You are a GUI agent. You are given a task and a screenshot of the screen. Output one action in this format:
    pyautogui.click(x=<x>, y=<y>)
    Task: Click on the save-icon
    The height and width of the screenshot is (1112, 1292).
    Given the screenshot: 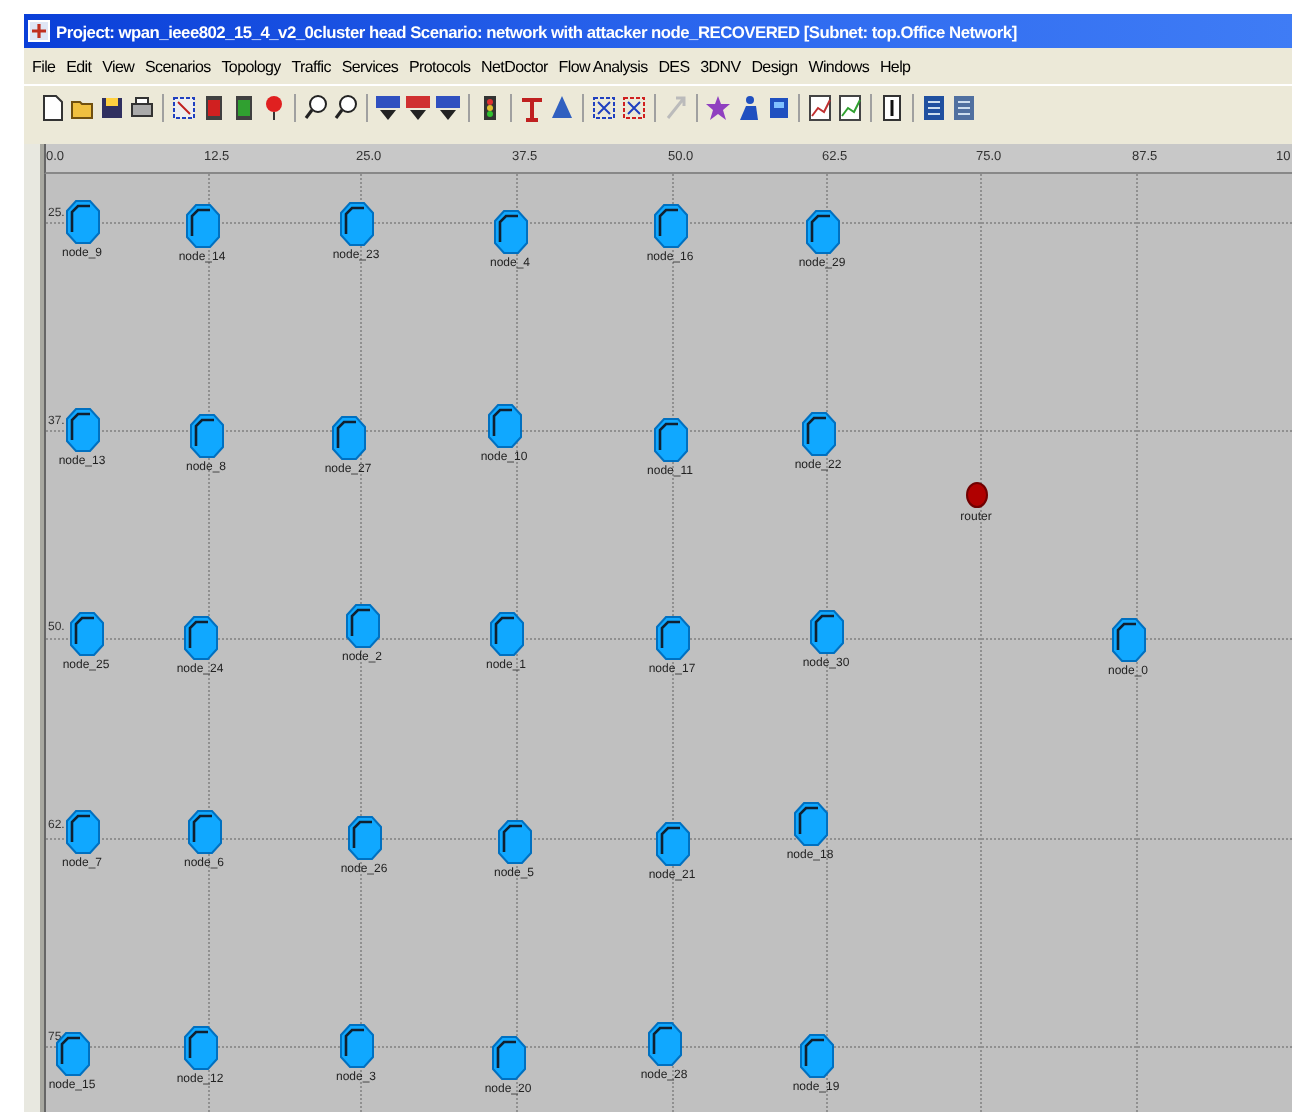 What is the action you would take?
    pyautogui.click(x=112, y=108)
    